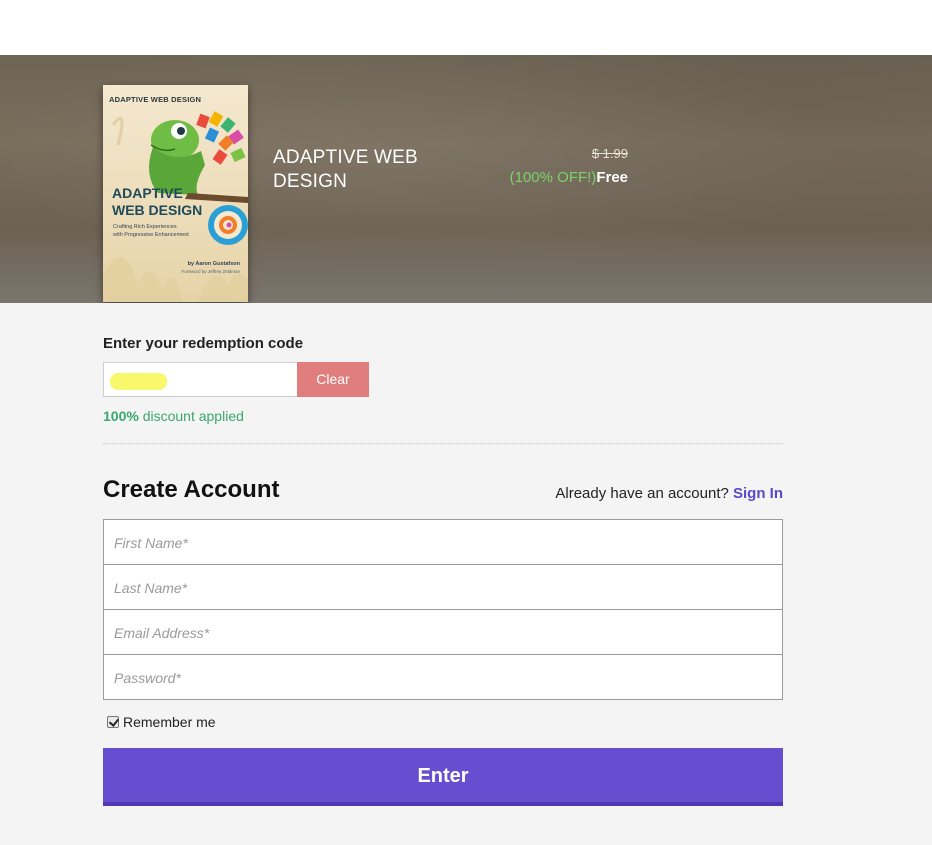  I want to click on password-field: Password*, so click(443, 677).